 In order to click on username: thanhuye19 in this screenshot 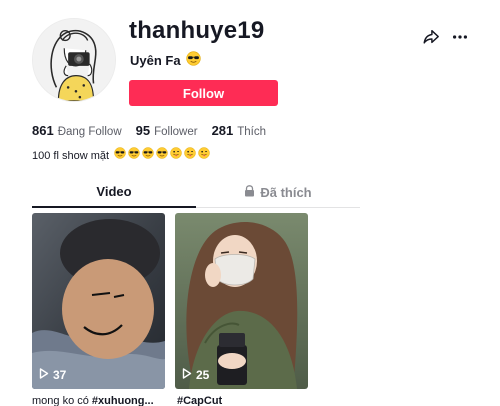, I will do `click(197, 30)`.